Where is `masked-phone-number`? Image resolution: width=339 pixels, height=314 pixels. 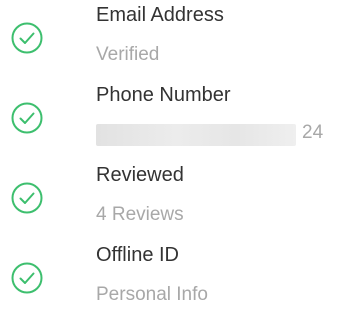
masked-phone-number is located at coordinates (196, 135).